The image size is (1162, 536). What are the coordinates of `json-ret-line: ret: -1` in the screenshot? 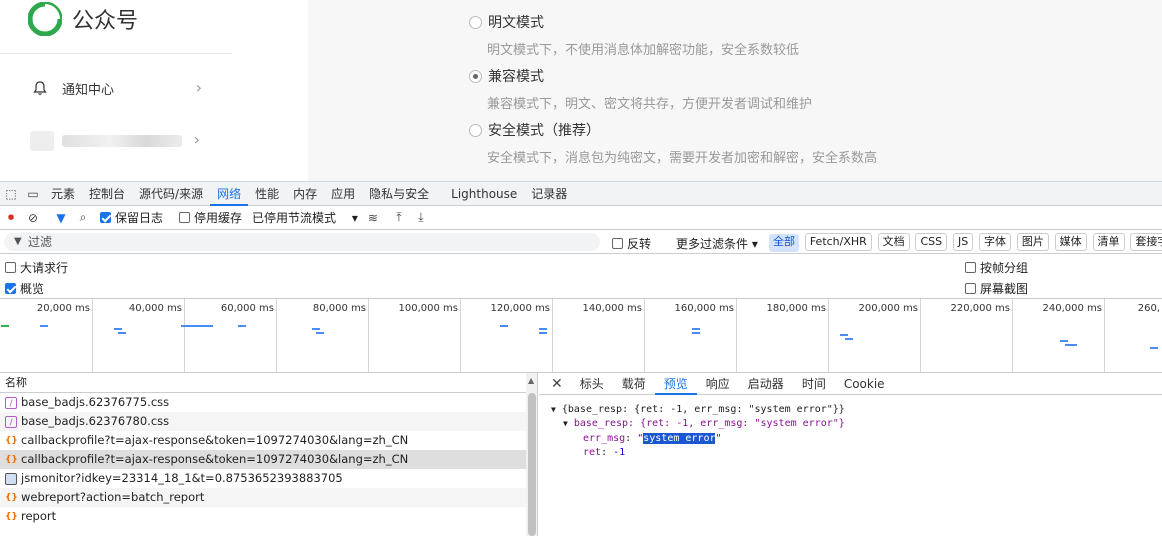 It's located at (604, 453).